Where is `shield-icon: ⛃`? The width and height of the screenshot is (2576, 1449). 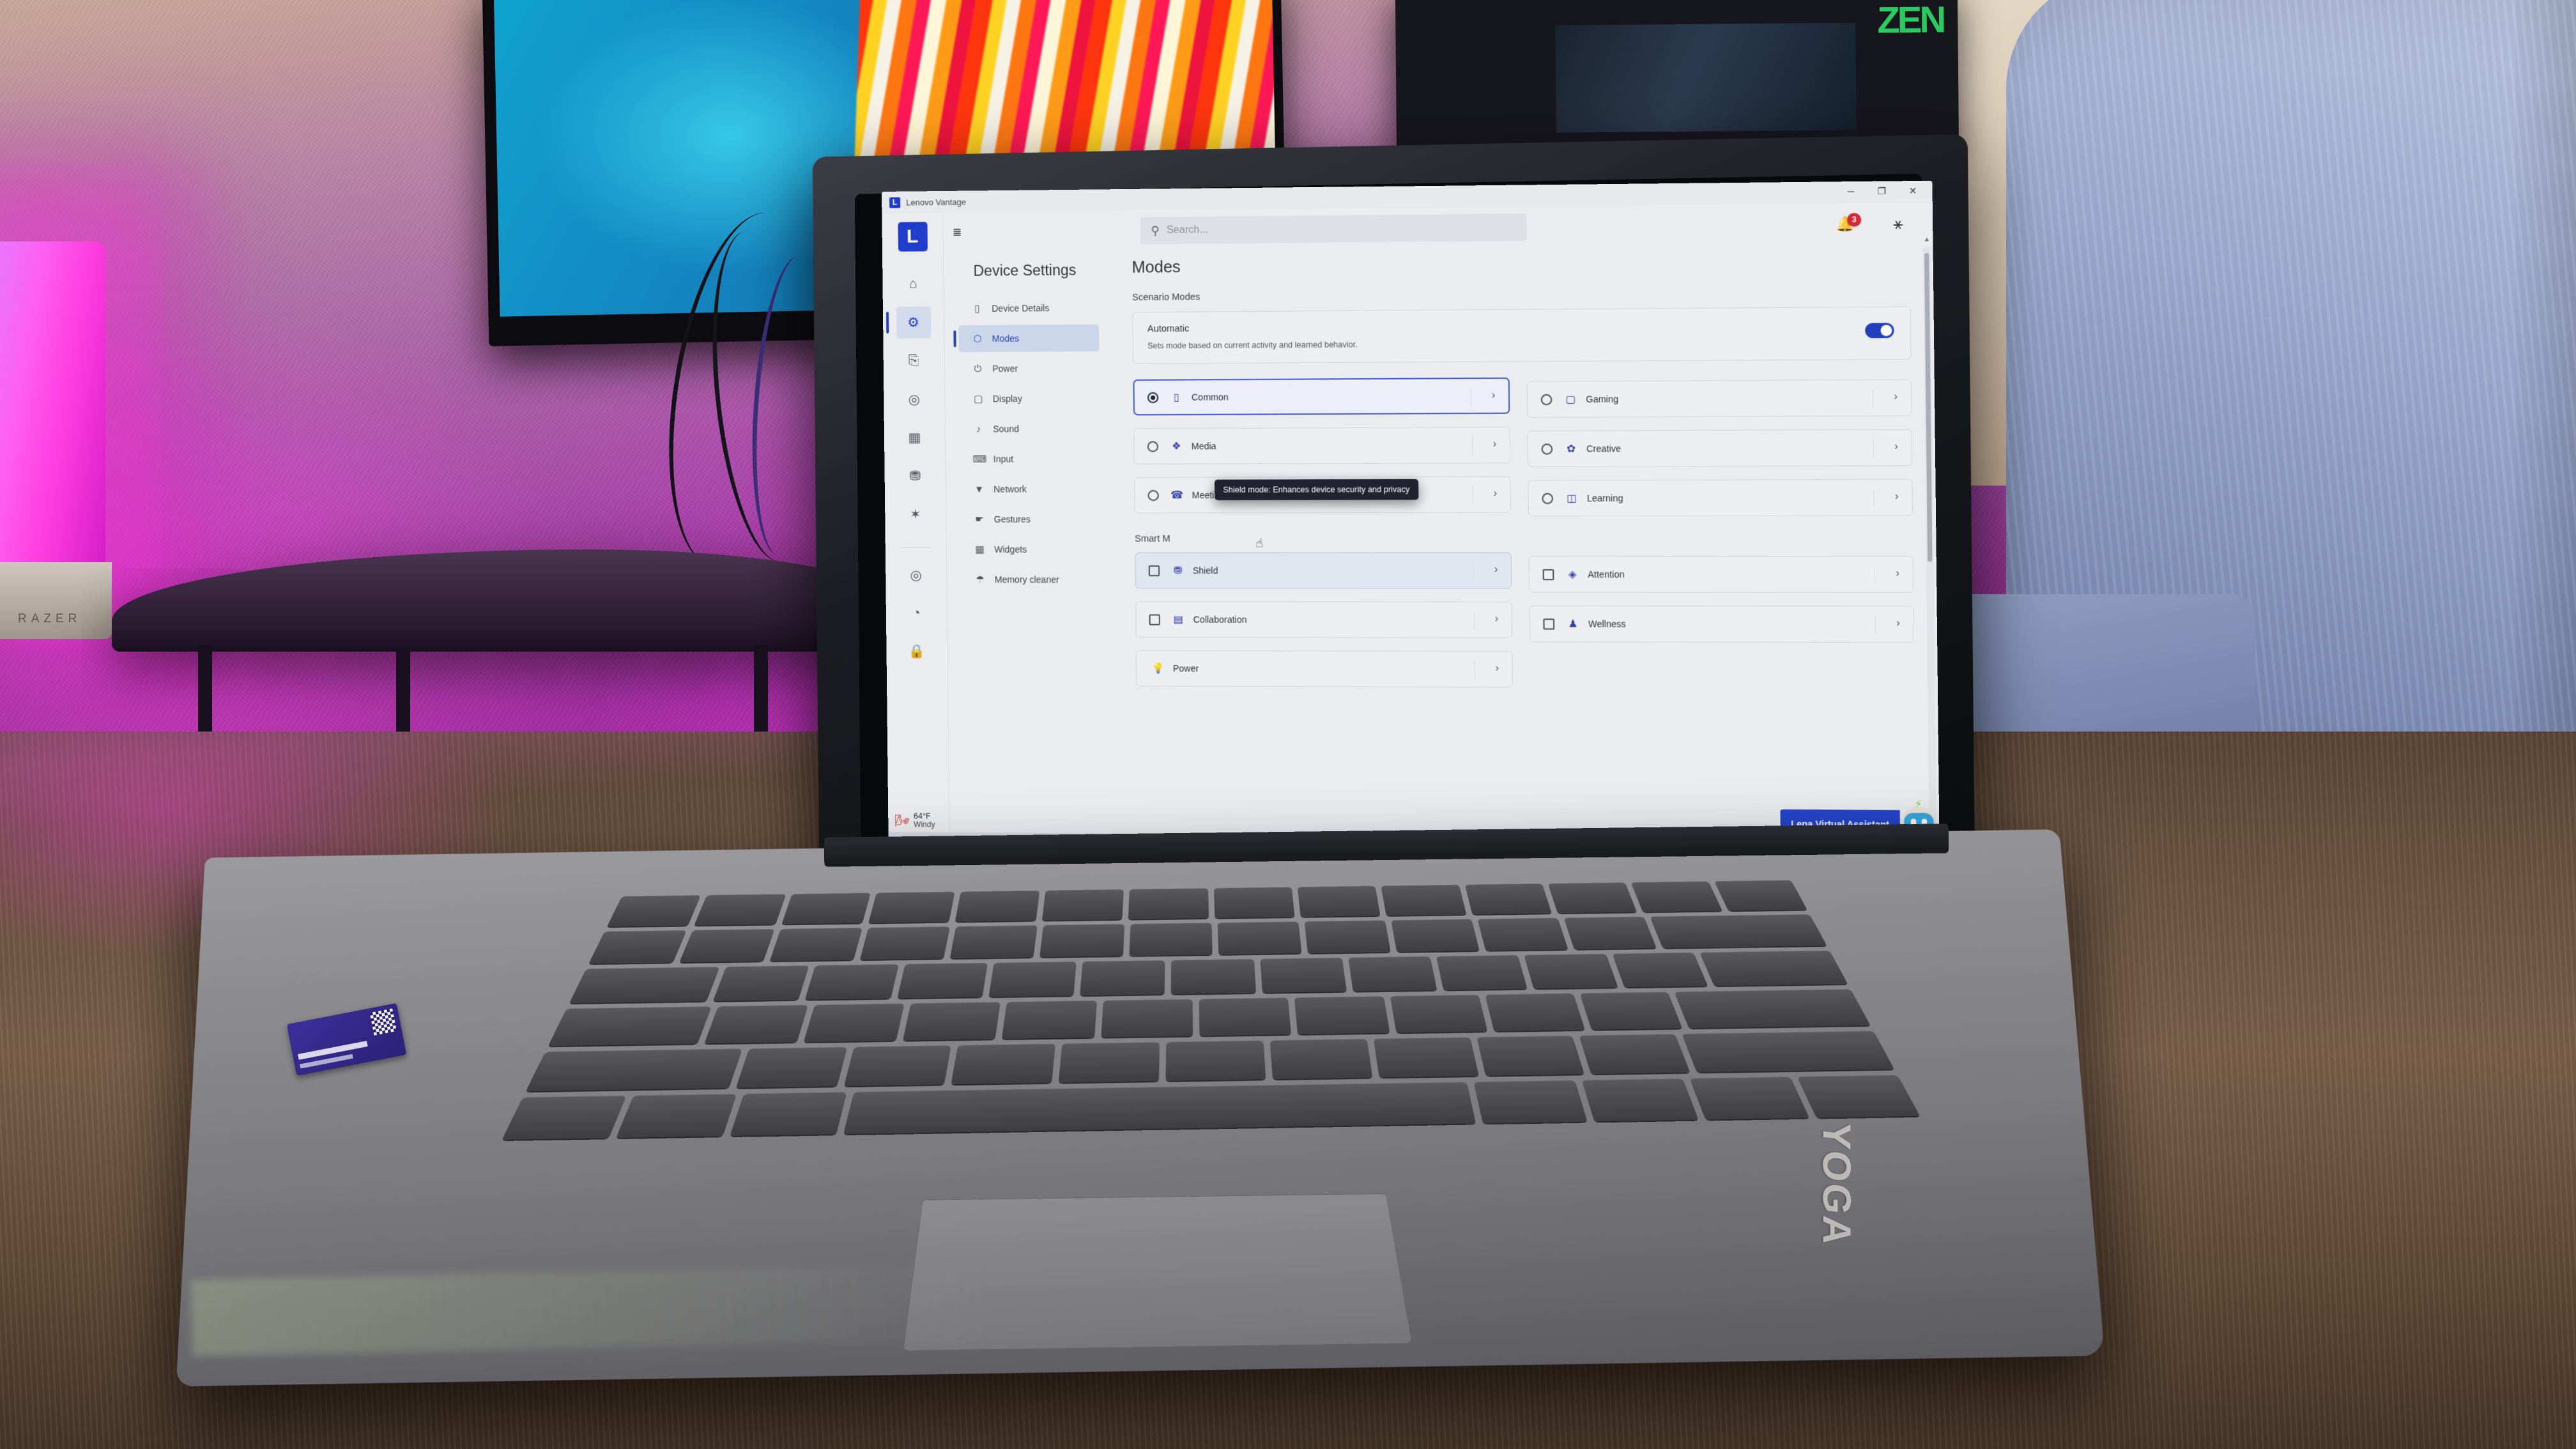 shield-icon: ⛃ is located at coordinates (915, 476).